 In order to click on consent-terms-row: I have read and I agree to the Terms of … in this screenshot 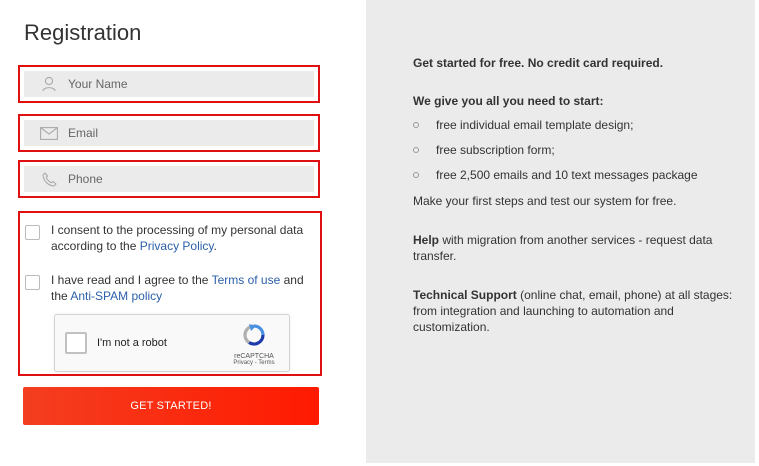, I will do `click(172, 288)`.